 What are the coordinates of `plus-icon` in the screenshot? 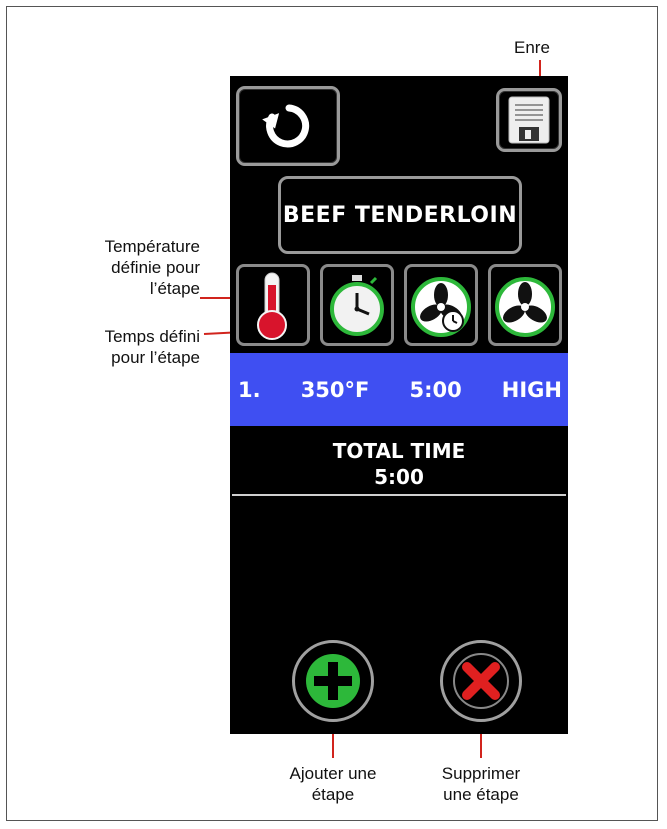 It's located at (333, 681).